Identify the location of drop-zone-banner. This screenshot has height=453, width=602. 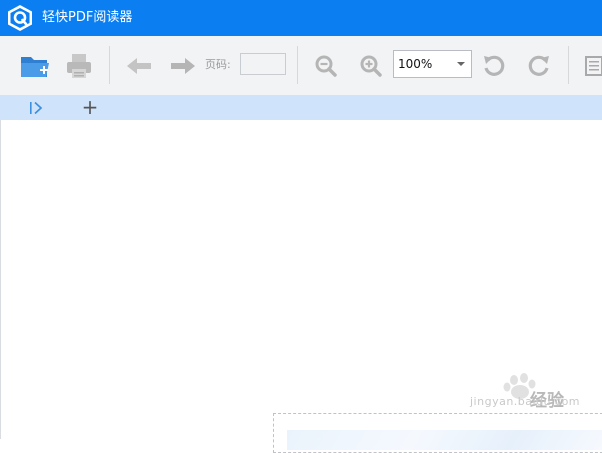
(444, 440).